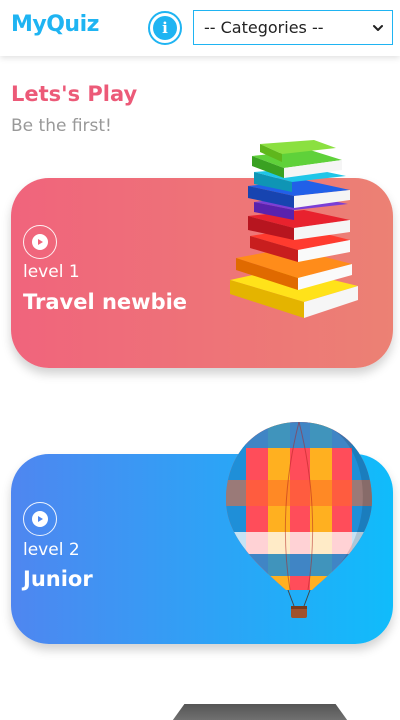  What do you see at coordinates (264, 27) in the screenshot?
I see `category-select-value: -- Categories --` at bounding box center [264, 27].